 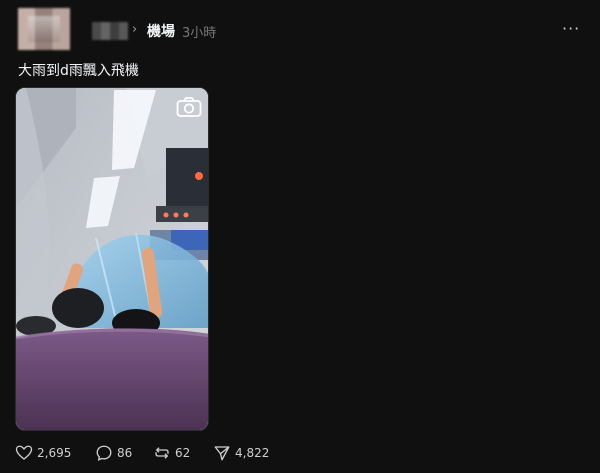 I want to click on more-options-icon: ···, so click(x=571, y=28).